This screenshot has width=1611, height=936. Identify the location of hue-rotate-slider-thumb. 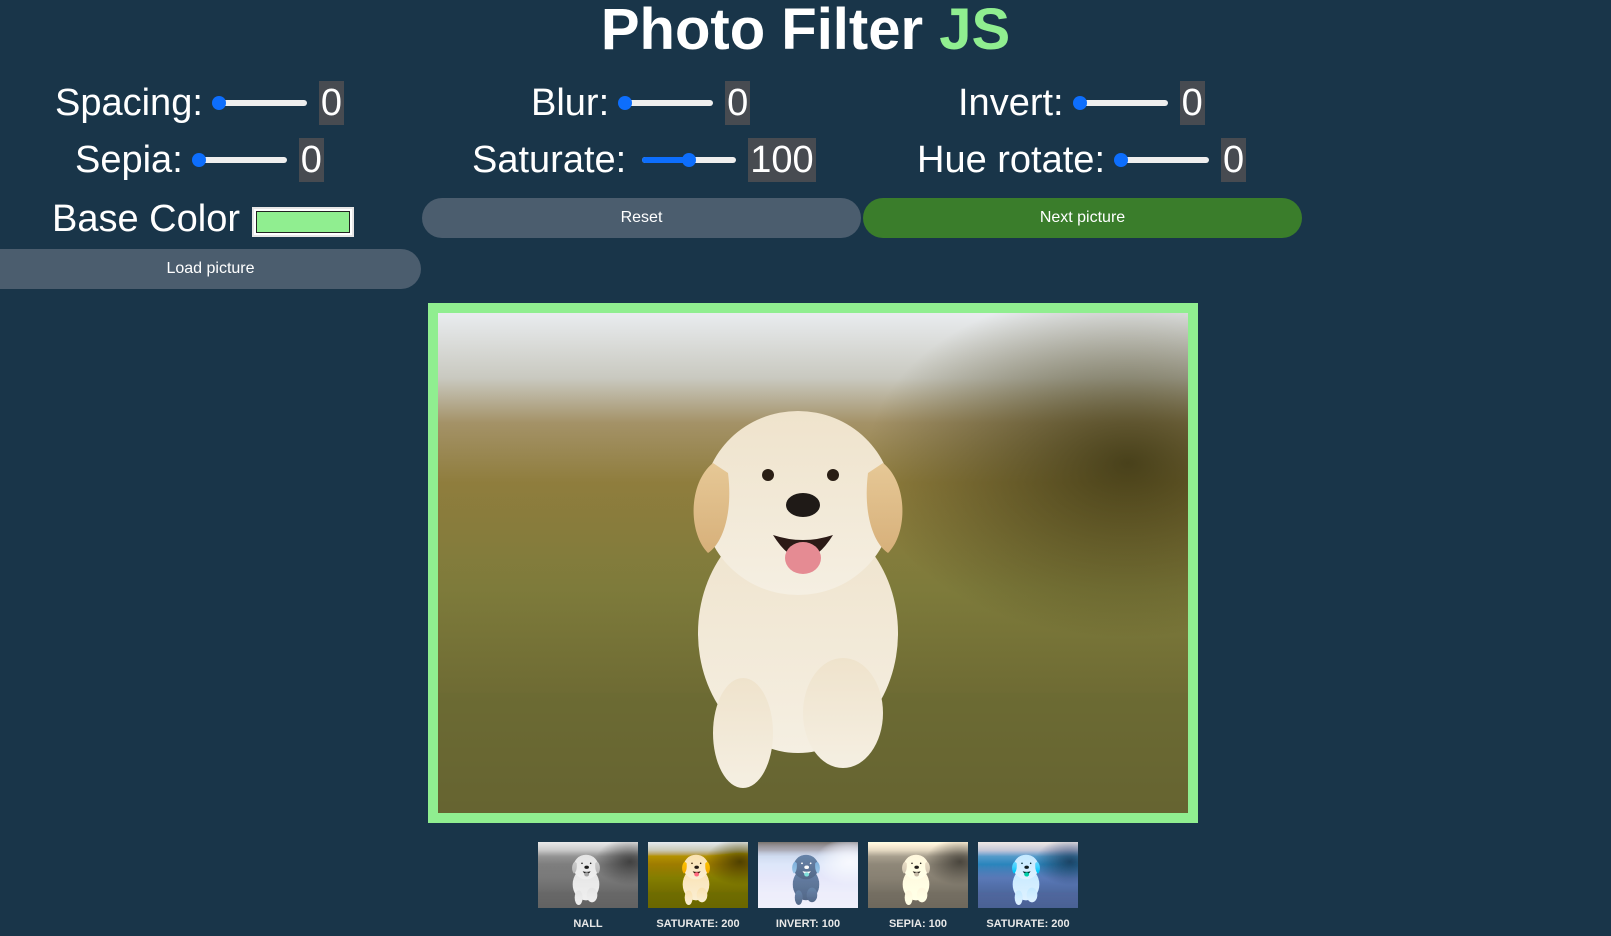
(1121, 160).